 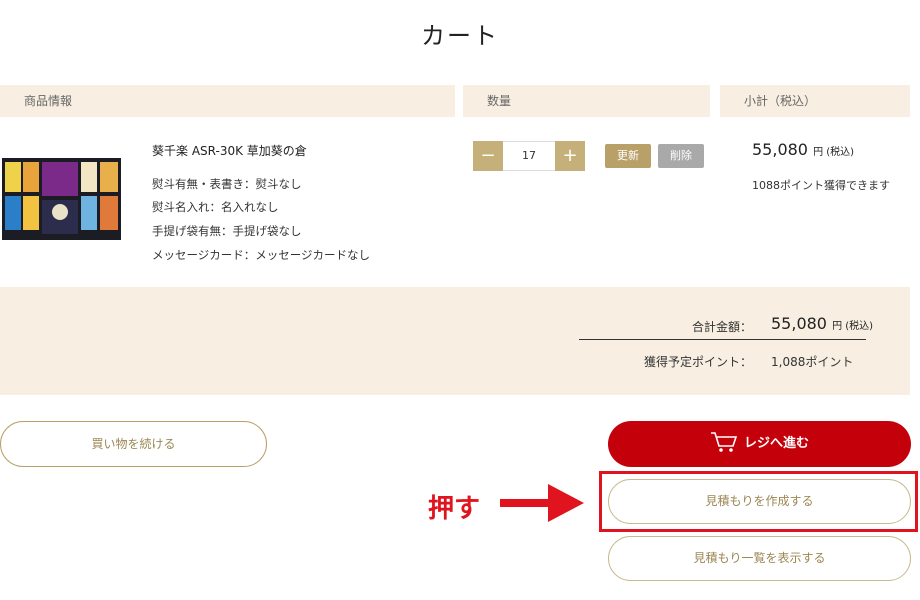 I want to click on arrow-right-icon, so click(x=542, y=503).